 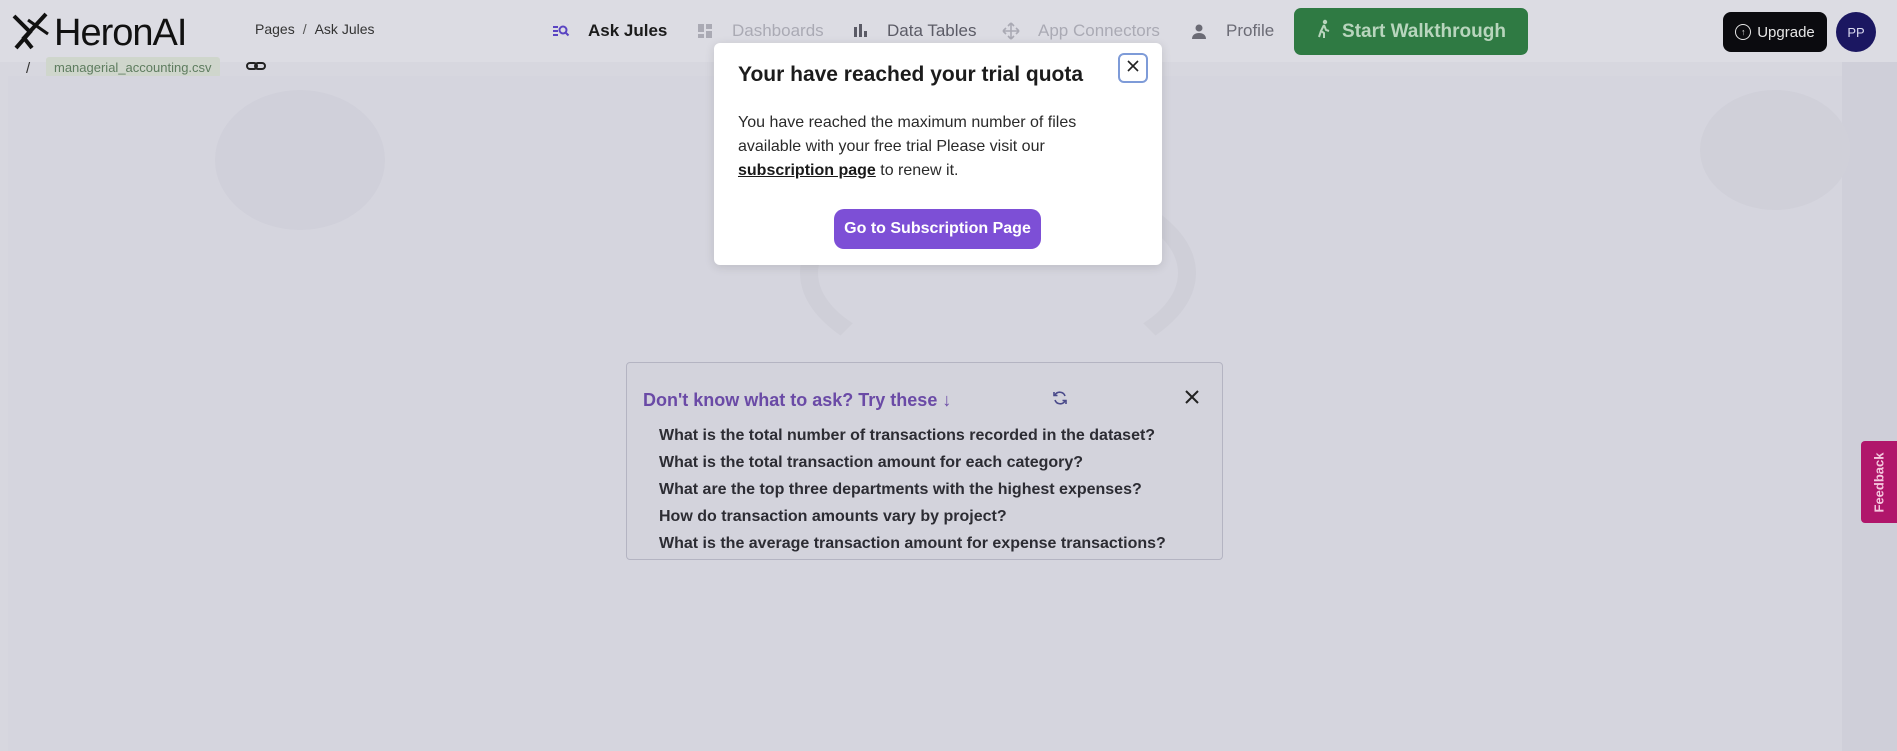 What do you see at coordinates (1324, 32) in the screenshot?
I see `walking-person-icon` at bounding box center [1324, 32].